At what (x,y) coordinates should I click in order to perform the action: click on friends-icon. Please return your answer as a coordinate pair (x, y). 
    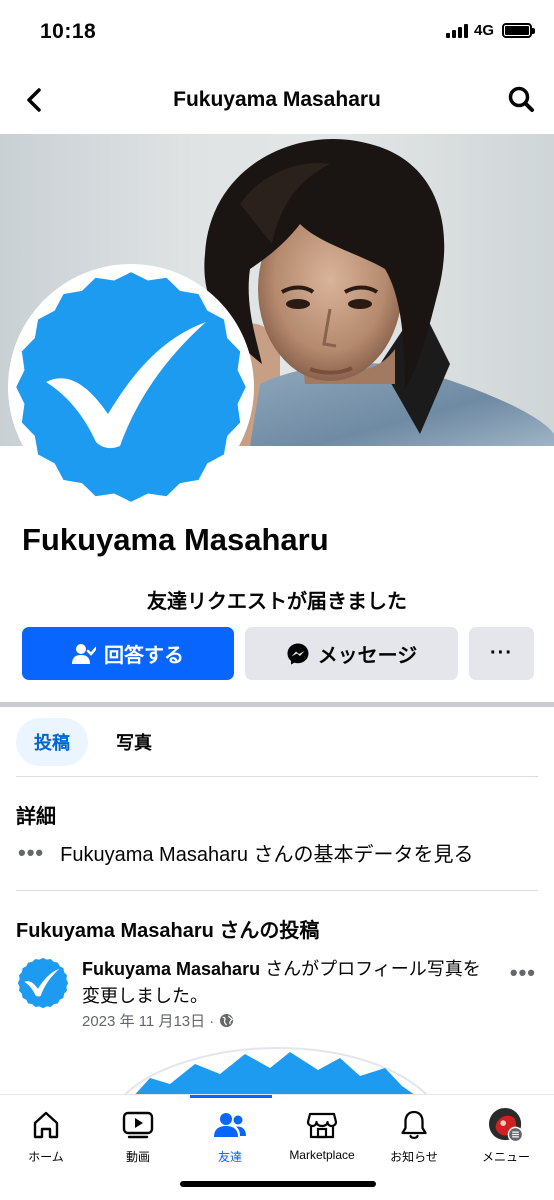
    Looking at the image, I should click on (230, 1125).